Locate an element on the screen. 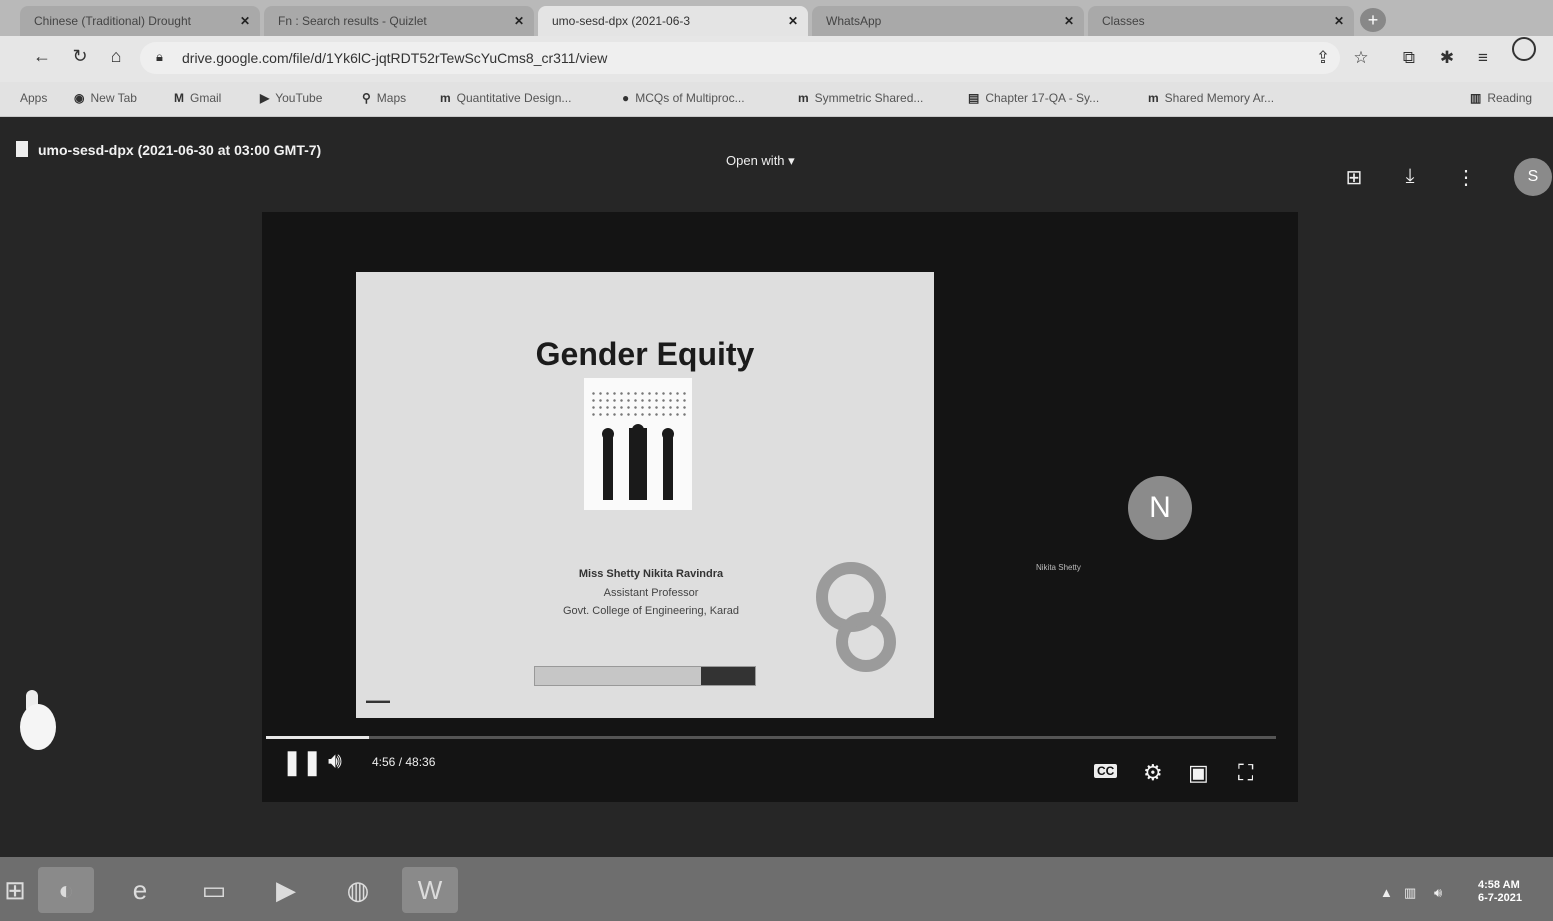  bookmark-apps: Apps is located at coordinates (33, 98).